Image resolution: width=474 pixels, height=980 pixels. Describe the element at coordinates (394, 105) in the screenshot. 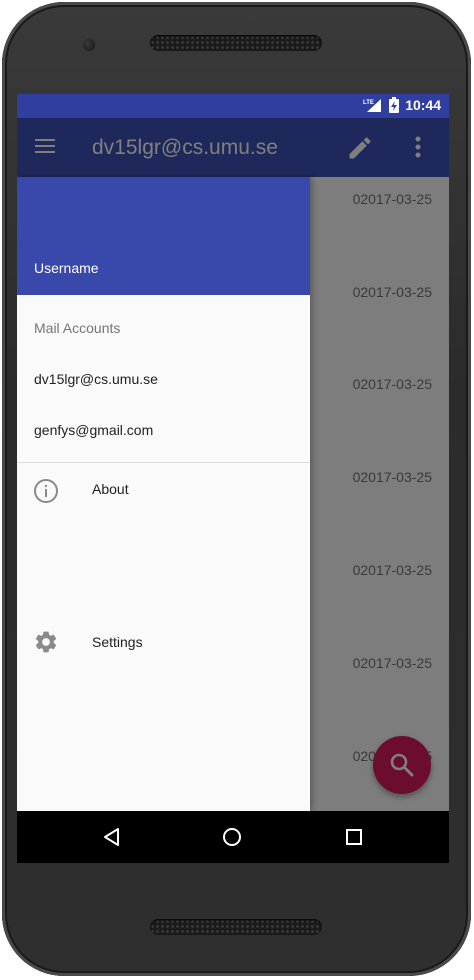

I see `battery-charging-icon` at that location.